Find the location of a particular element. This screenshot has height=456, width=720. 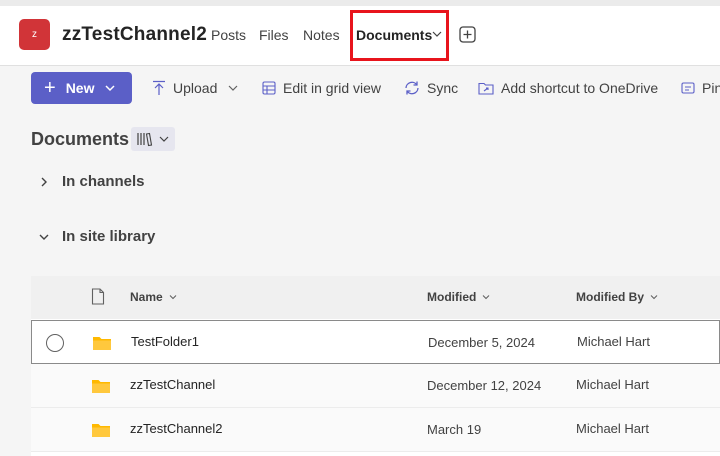

table-header: Name Modified Modified By is located at coordinates (375, 297).